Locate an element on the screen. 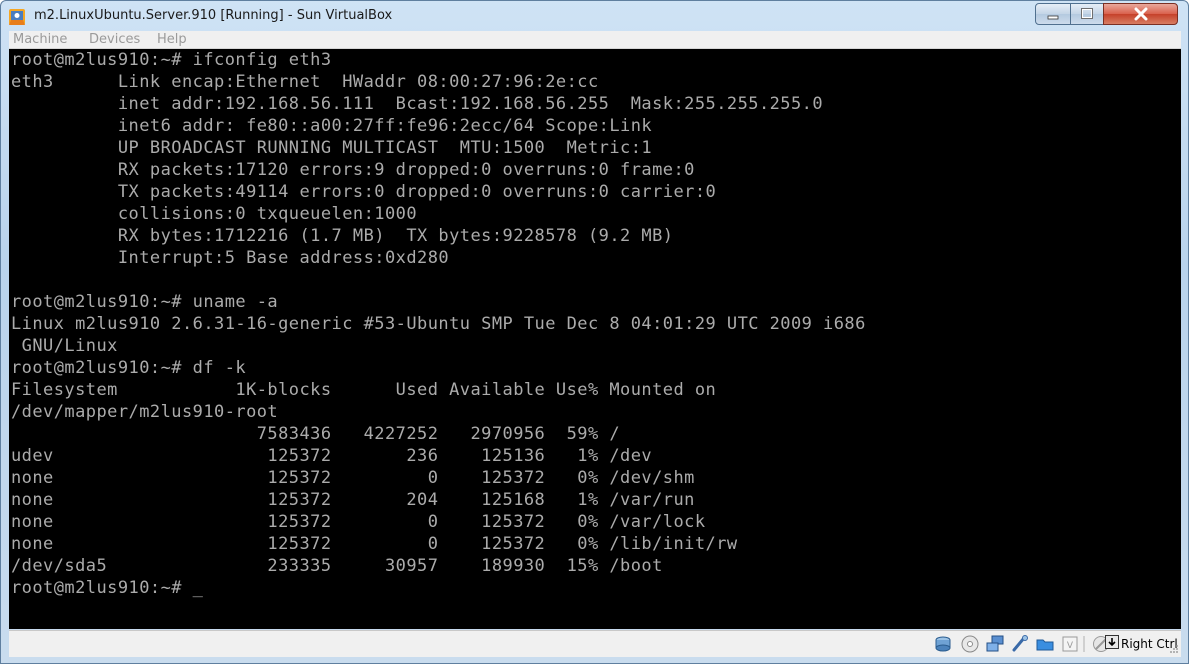  hard-disk-icon is located at coordinates (943, 644).